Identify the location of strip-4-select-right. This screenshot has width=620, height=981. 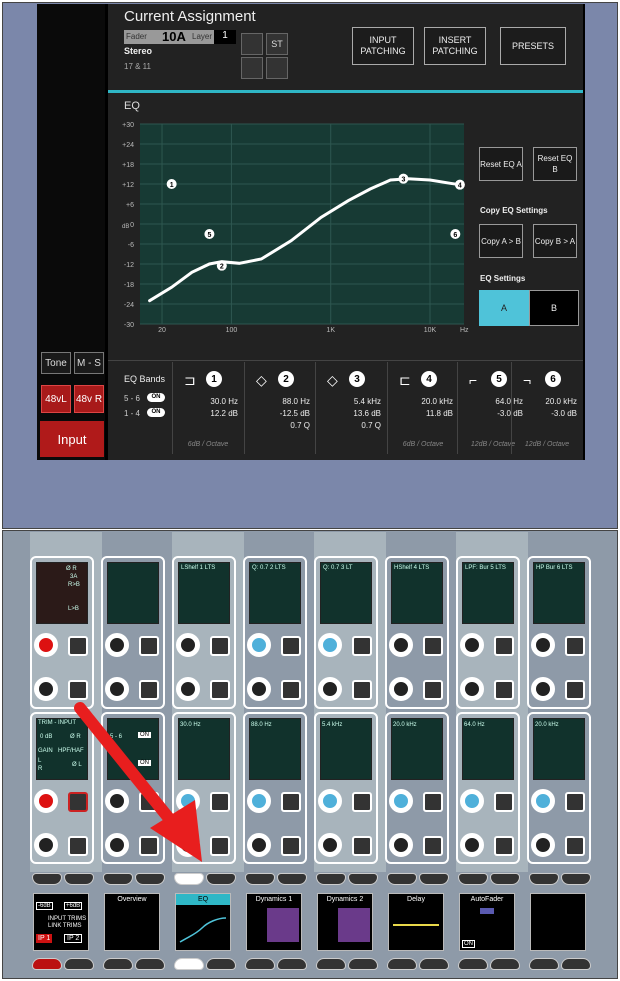
(292, 964).